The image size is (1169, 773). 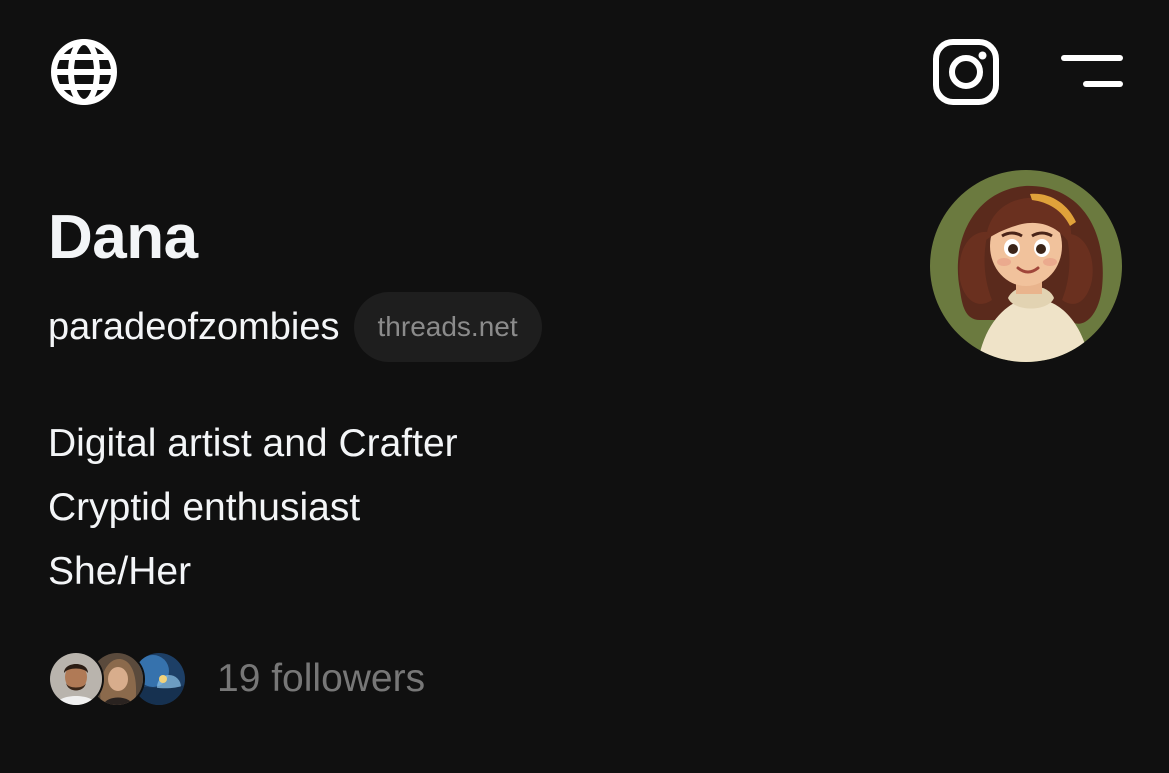 I want to click on followers-row: 19 followers, so click(x=236, y=679).